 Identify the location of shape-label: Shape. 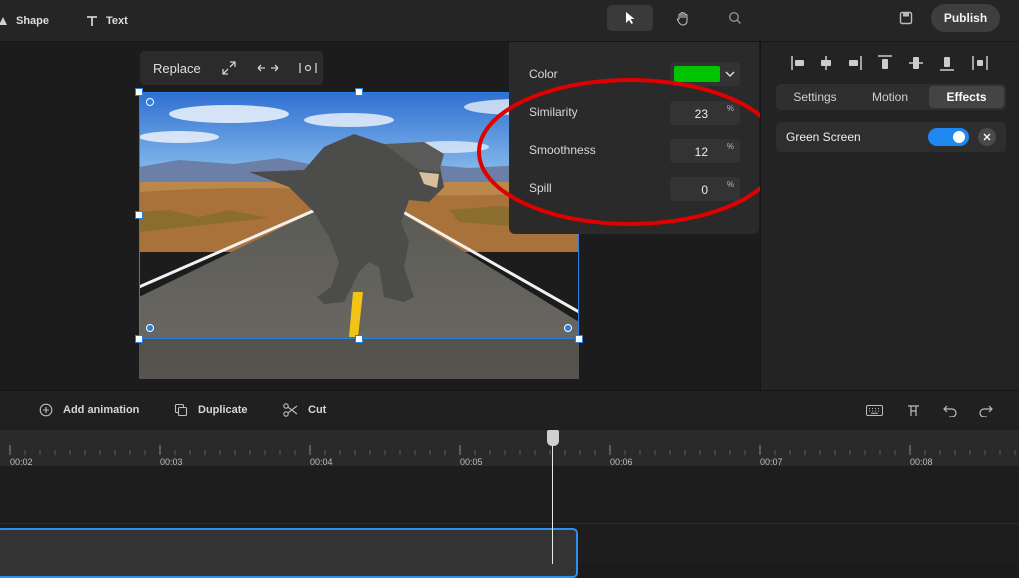
(33, 21).